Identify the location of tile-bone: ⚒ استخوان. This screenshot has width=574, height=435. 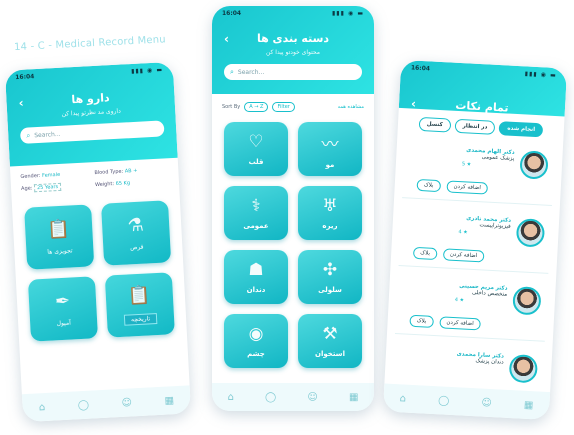
(330, 341).